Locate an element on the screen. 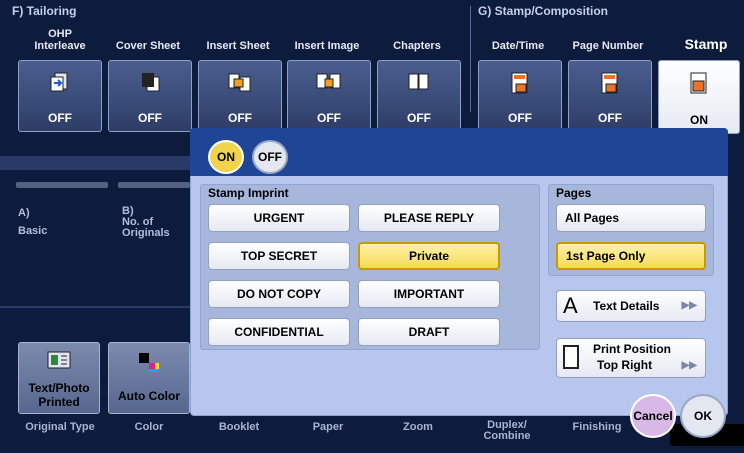 This screenshot has width=744, height=453. label-ohp-interleave: OHP Interleave is located at coordinates (60, 40).